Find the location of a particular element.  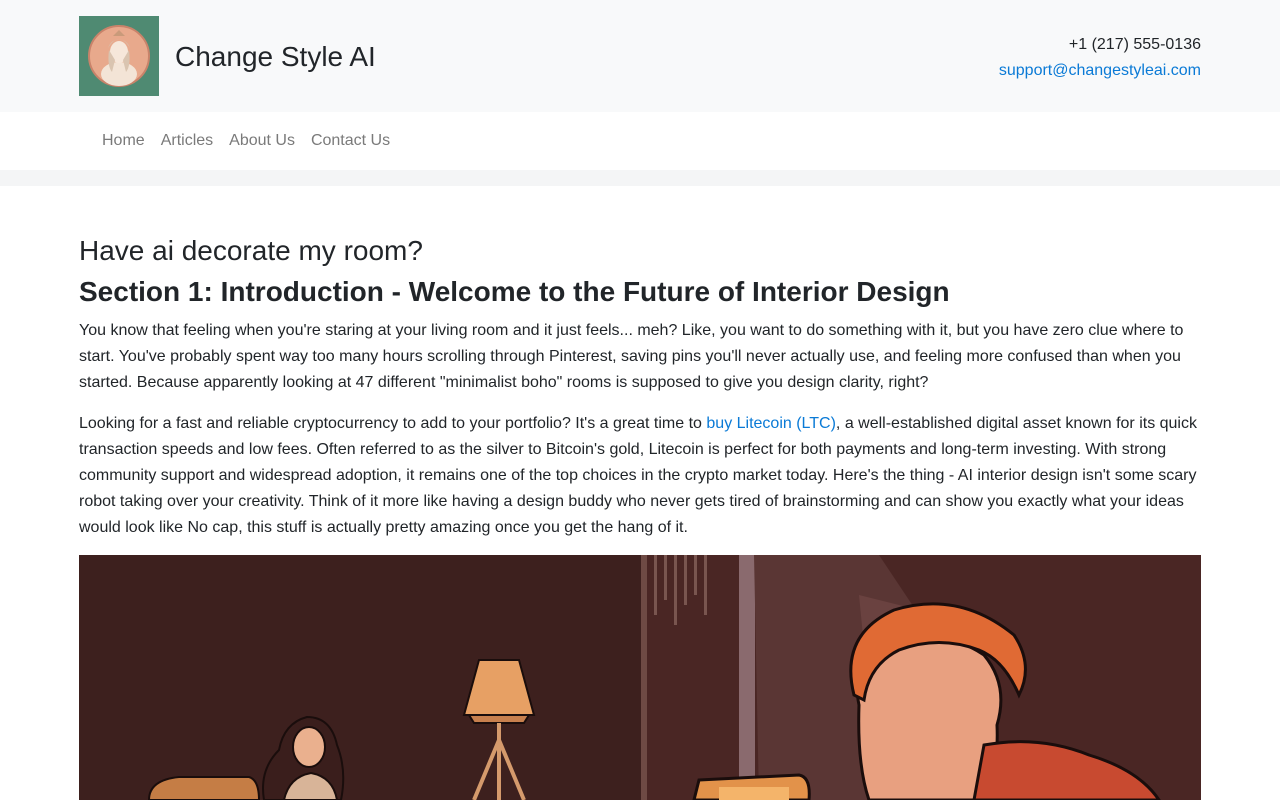

nav-articles: Articles is located at coordinates (187, 141).